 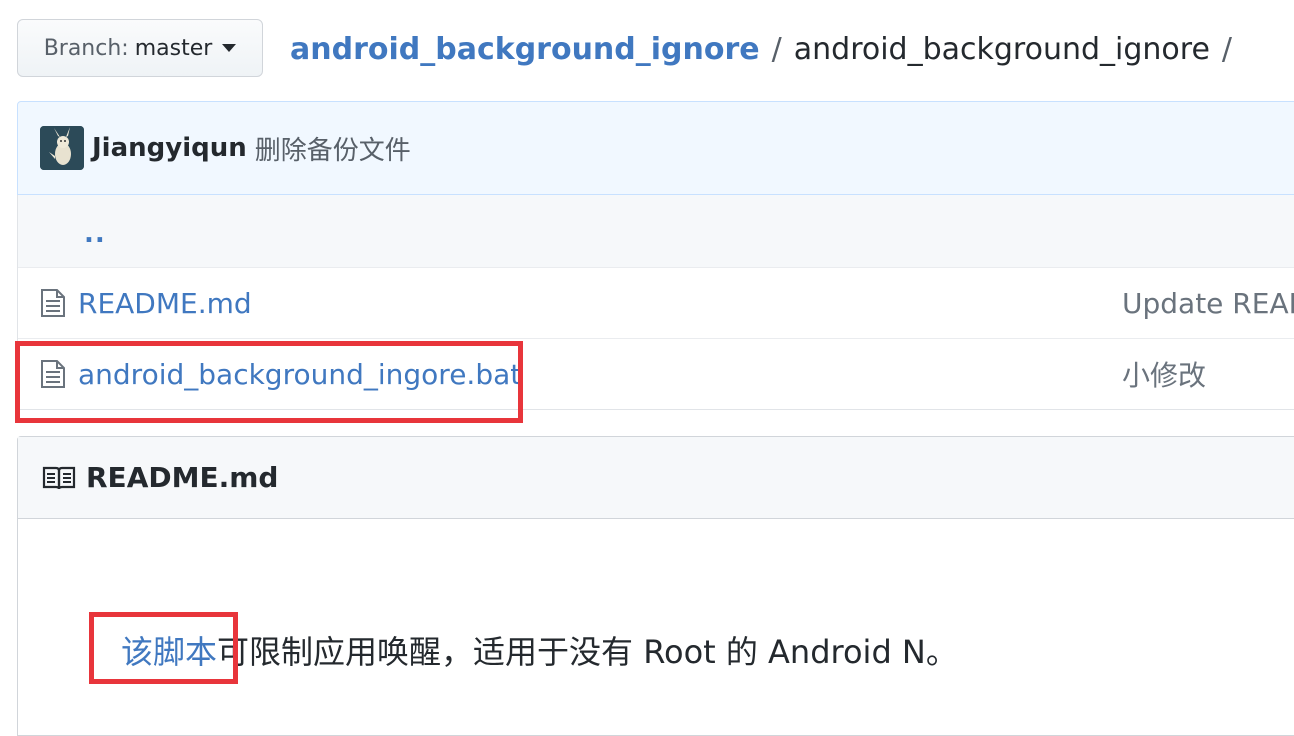 I want to click on readme-highlight-link: 该脚本, so click(x=169, y=652).